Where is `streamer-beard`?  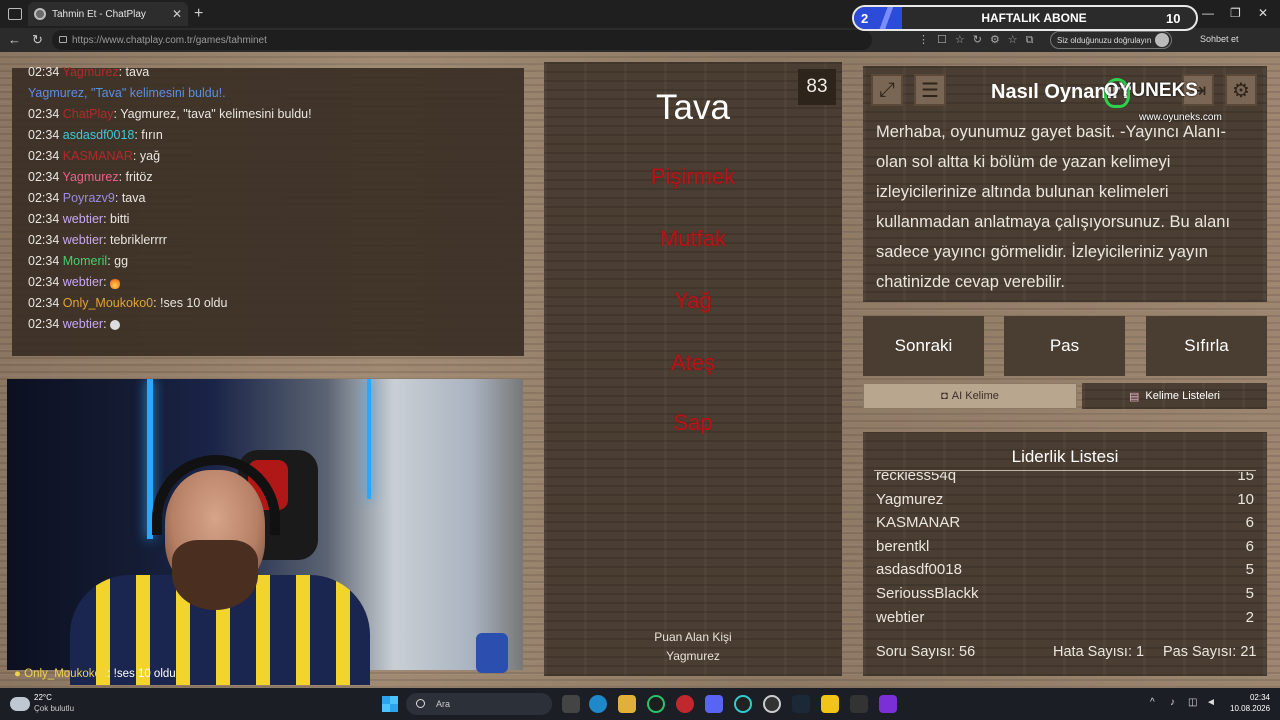
streamer-beard is located at coordinates (215, 575).